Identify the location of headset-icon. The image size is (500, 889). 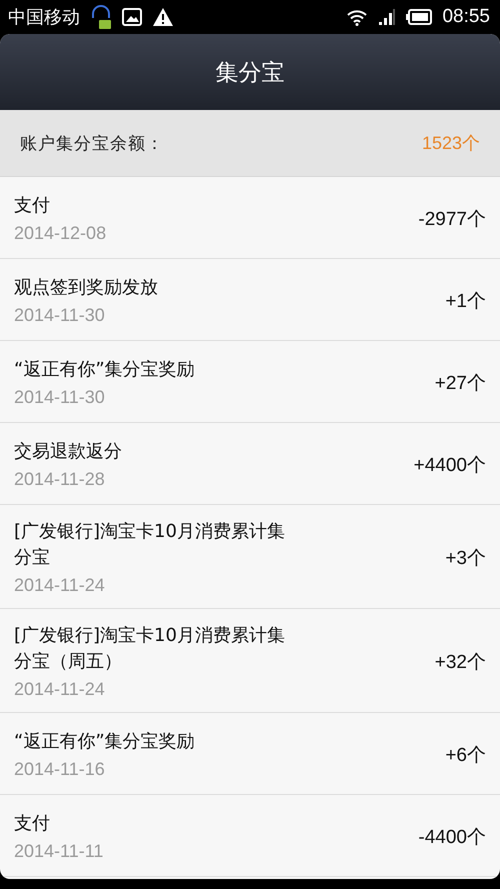
(101, 17).